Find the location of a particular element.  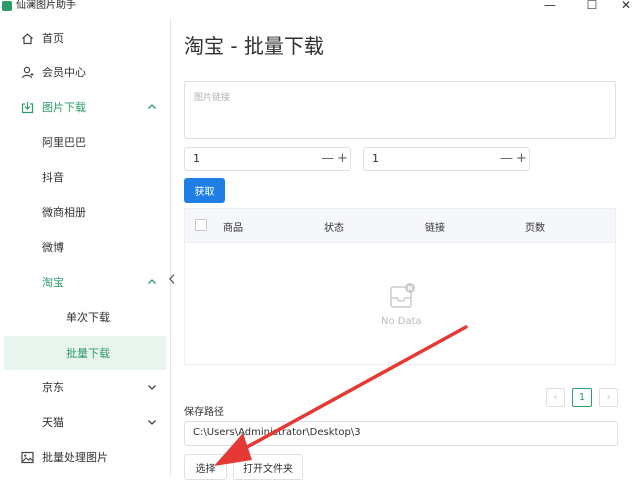

sidebar-item-batch-process-images: 批量处理图片 is located at coordinates (85, 457).